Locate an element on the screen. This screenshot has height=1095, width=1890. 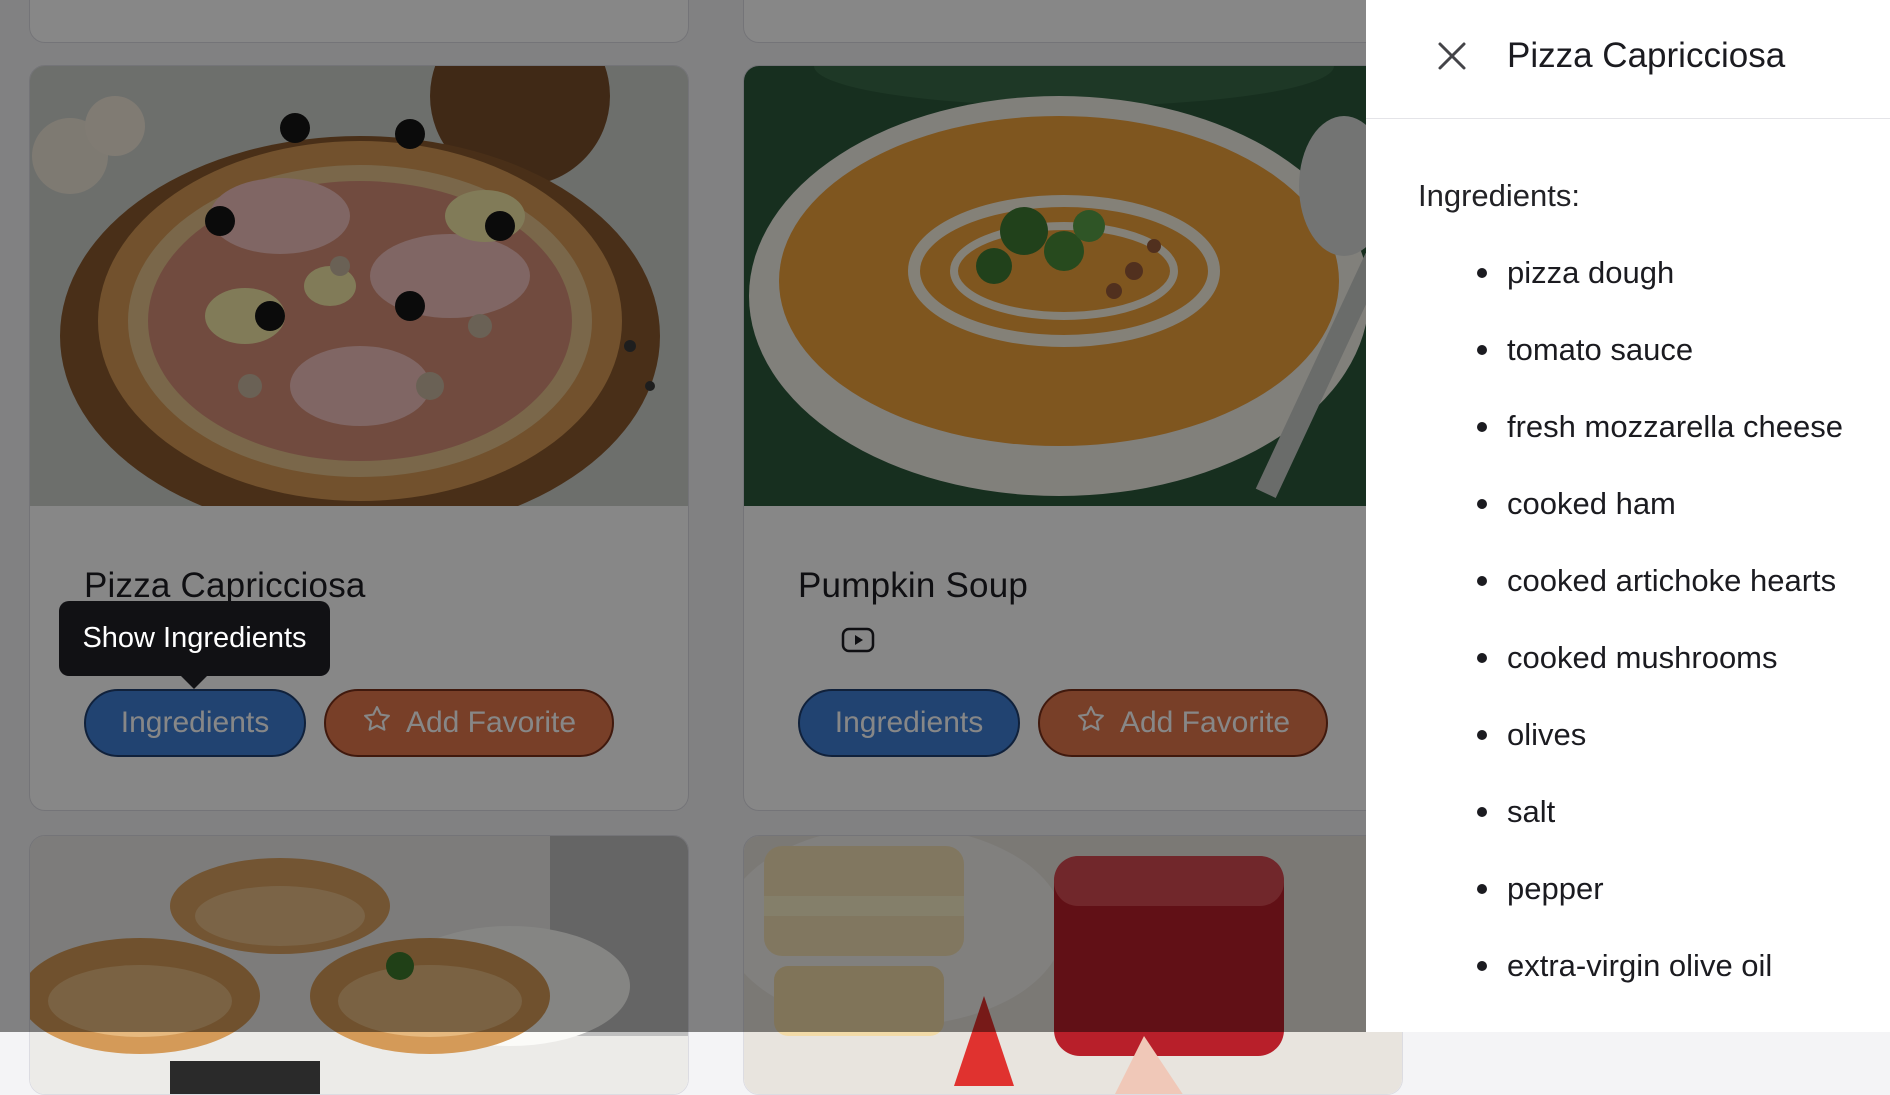
ingredient-name: tomato sauce is located at coordinates (1600, 349).